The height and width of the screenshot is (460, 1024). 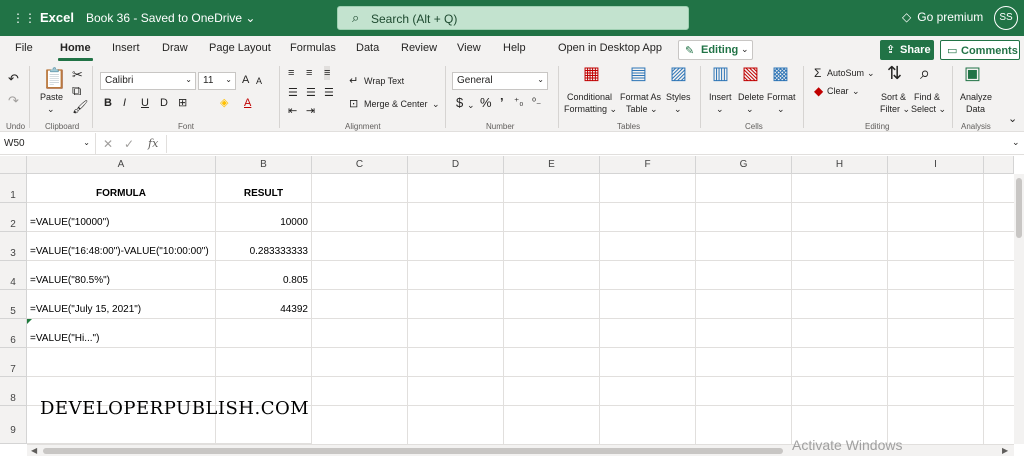 What do you see at coordinates (264, 275) in the screenshot?
I see `cell-b4: 0.805` at bounding box center [264, 275].